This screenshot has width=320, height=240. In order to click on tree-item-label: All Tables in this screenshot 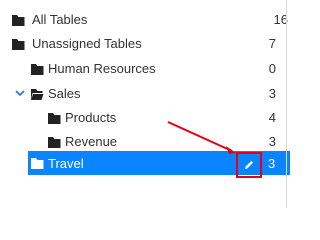, I will do `click(60, 19)`.